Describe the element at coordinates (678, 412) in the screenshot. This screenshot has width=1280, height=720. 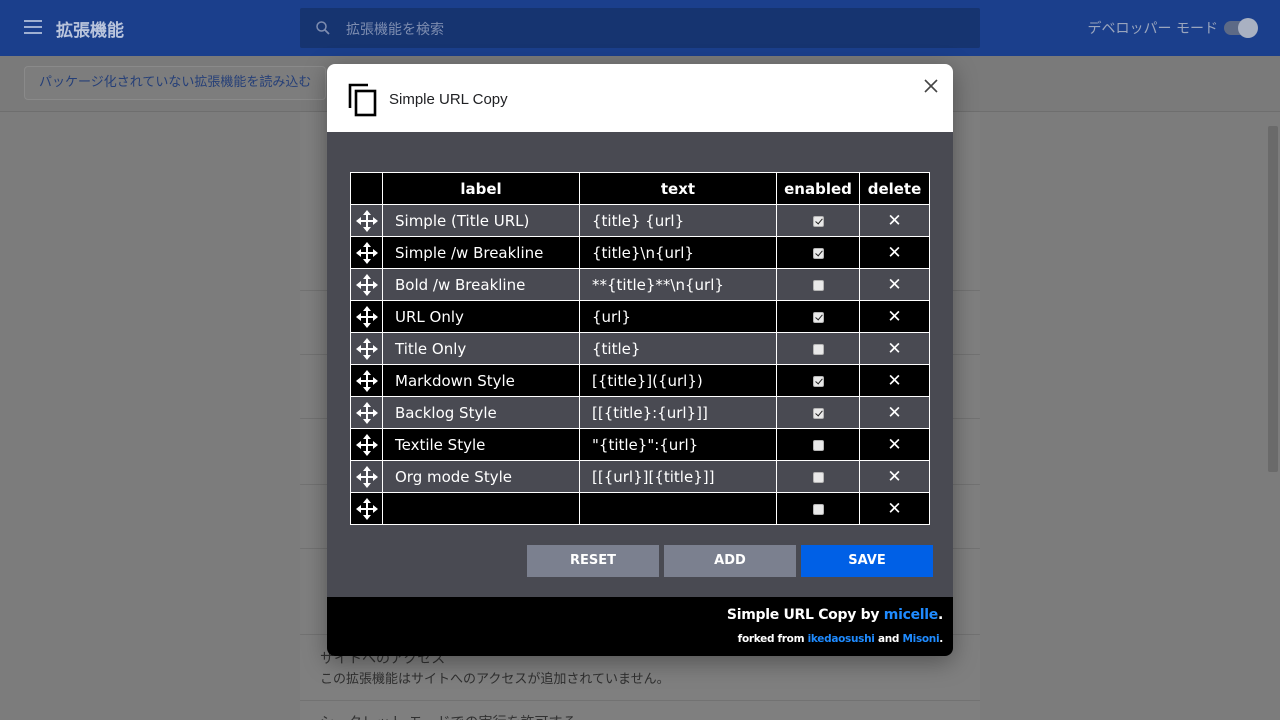
I see `row-text: [[{title}:{url}]]` at that location.